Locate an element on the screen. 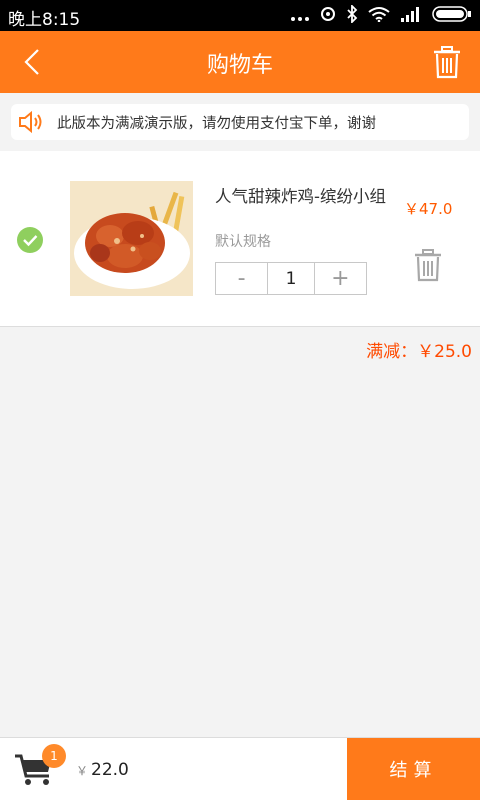 This screenshot has width=480, height=800. notice-banner: 此版本为满减演示版，请勿使用支付宝下单，谢谢 is located at coordinates (240, 122).